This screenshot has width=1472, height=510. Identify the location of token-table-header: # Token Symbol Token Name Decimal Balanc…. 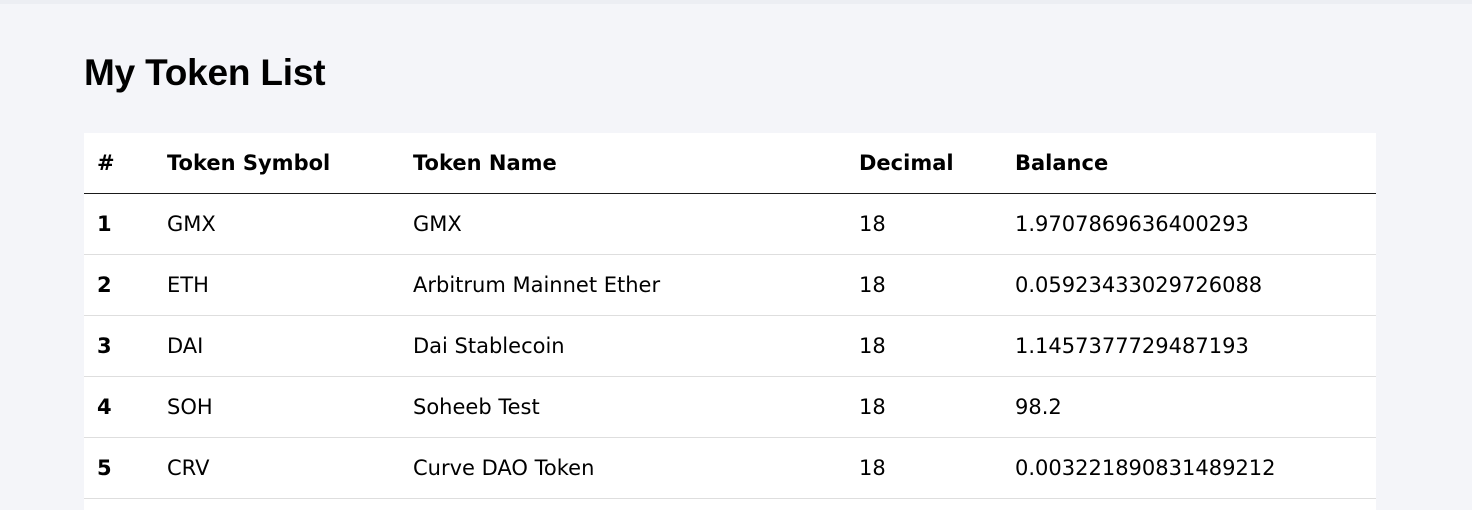
(730, 163).